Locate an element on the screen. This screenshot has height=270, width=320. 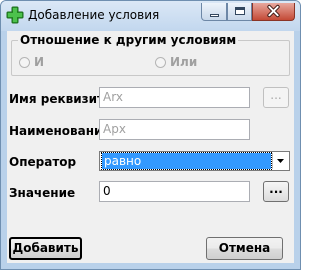
maximize-icon is located at coordinates (240, 11).